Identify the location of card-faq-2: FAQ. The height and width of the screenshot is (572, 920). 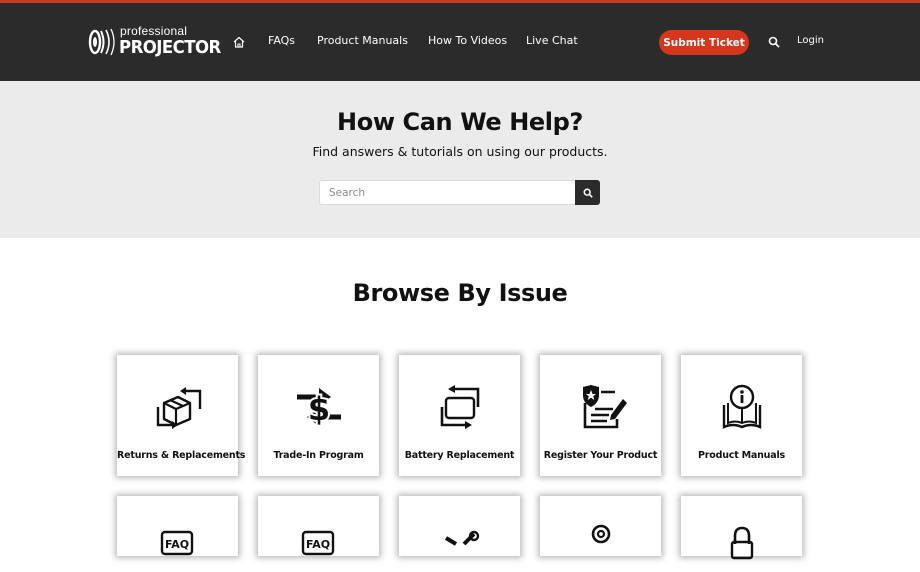
(318, 526).